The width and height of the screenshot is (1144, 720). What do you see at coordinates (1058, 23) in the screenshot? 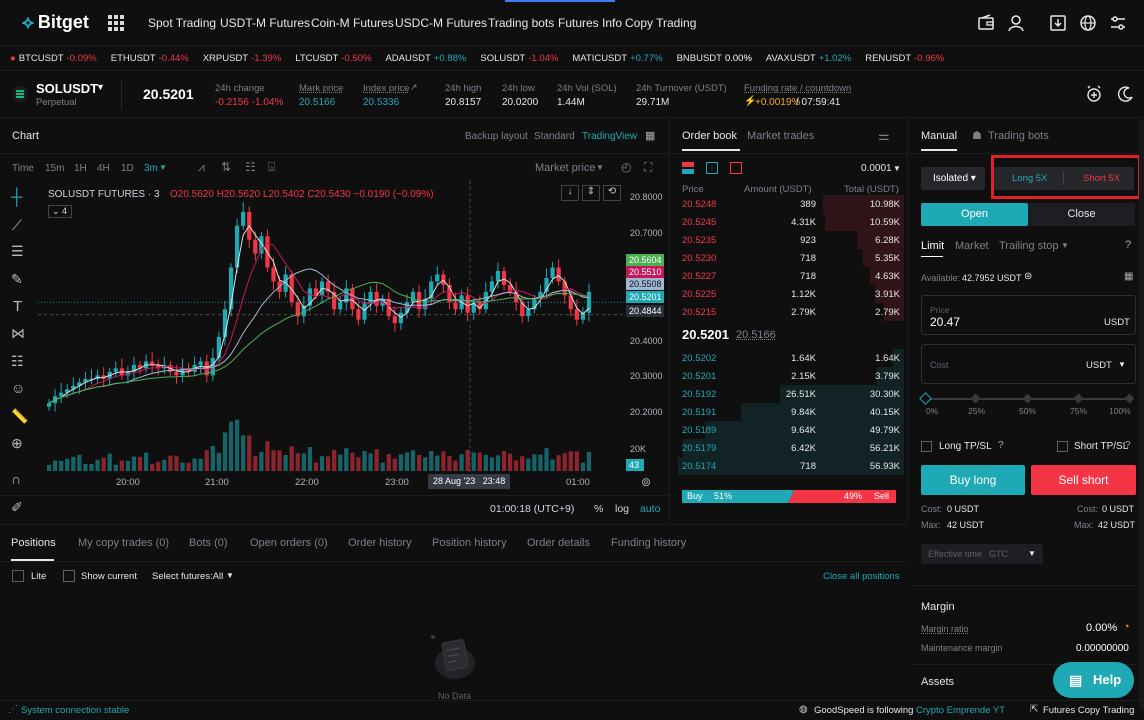
I see `download-icon` at bounding box center [1058, 23].